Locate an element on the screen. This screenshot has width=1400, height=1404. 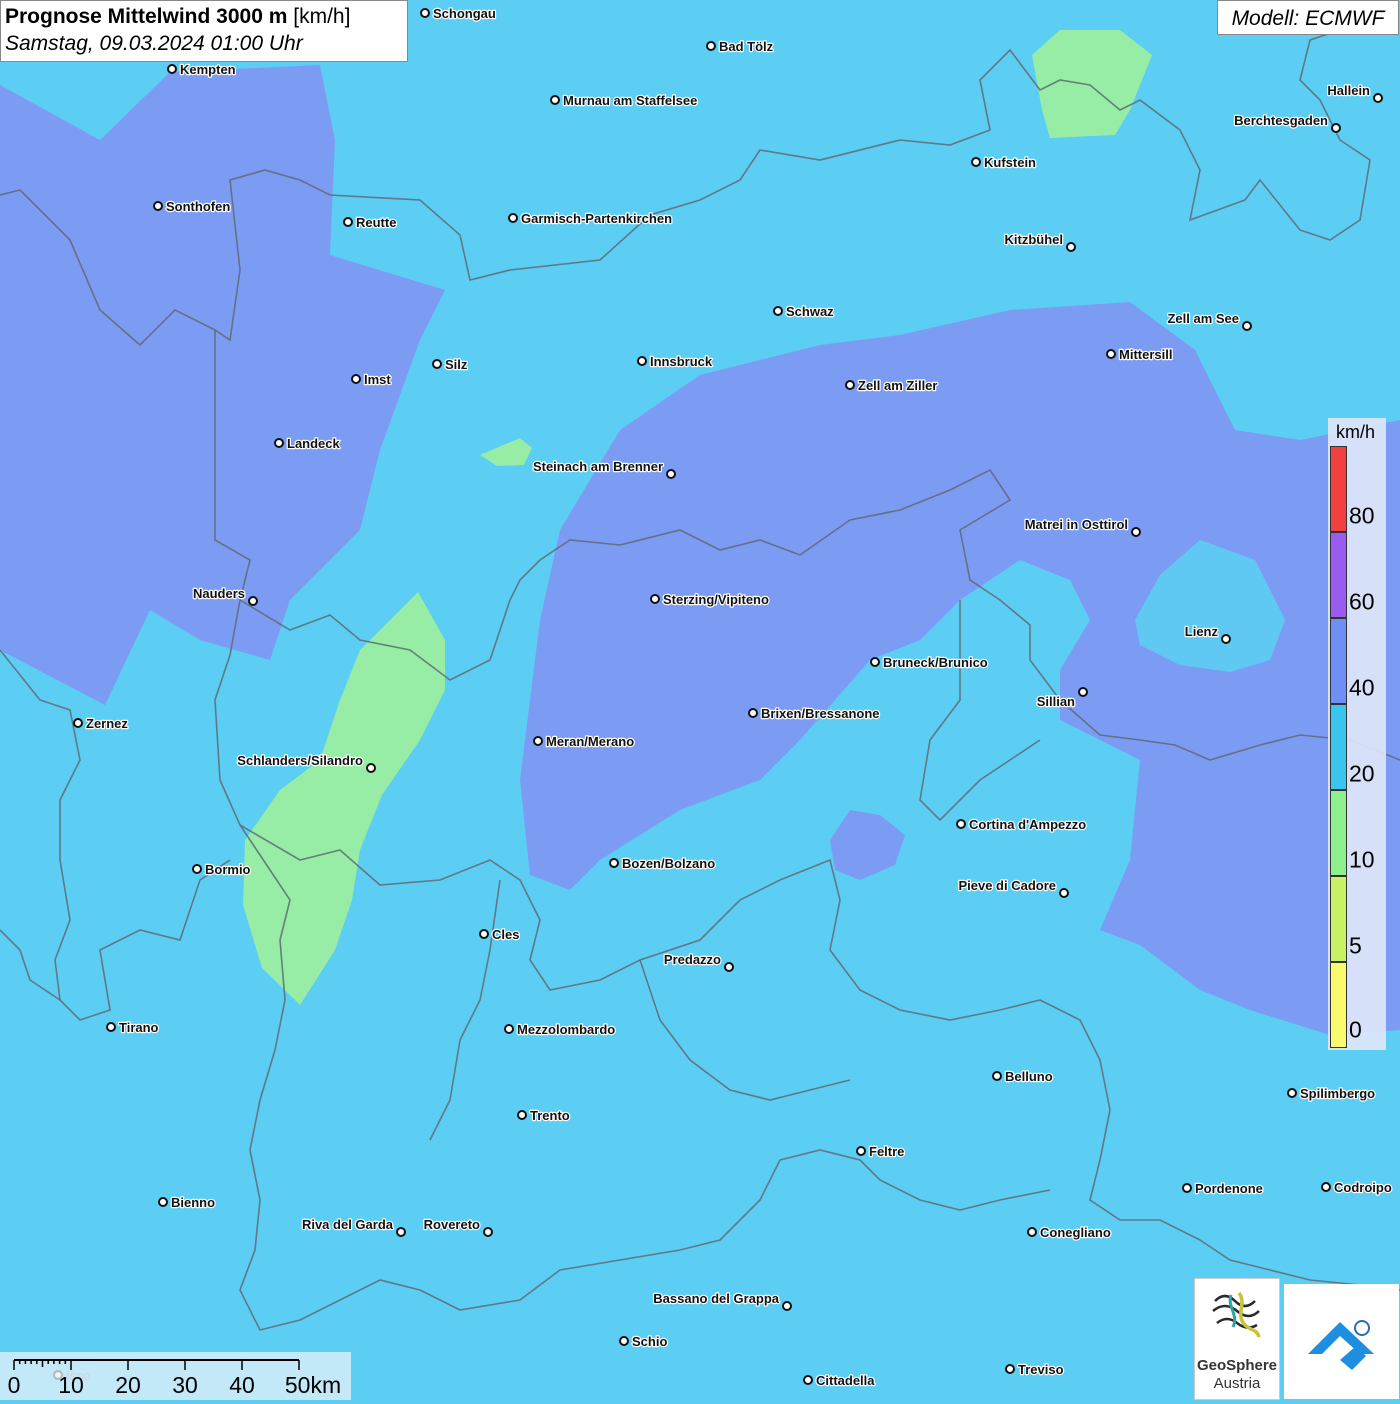
city-label: Bozen/Bolzano is located at coordinates (668, 863).